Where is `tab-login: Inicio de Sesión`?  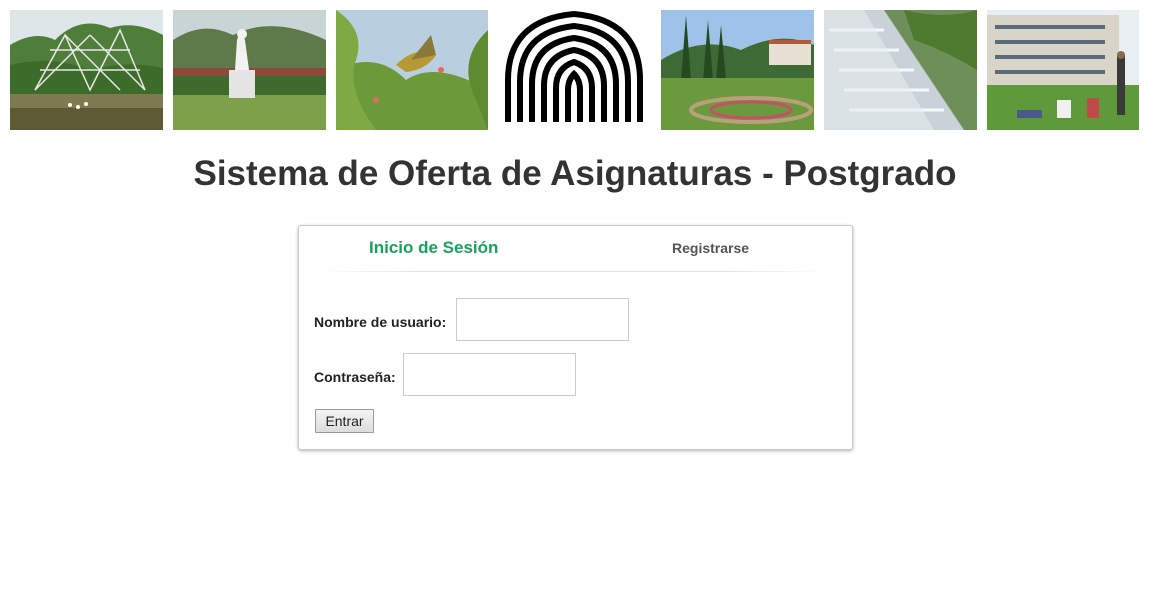 tab-login: Inicio de Sesión is located at coordinates (433, 248).